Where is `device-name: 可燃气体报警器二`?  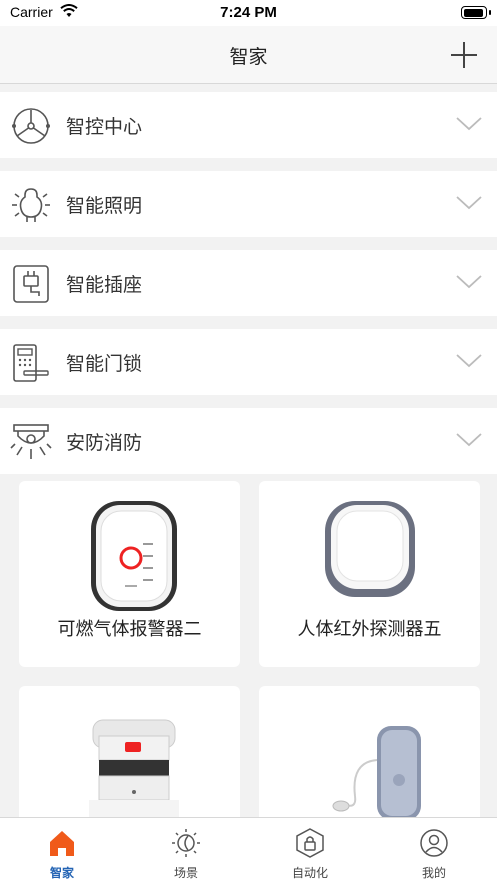
device-name: 可燃气体报警器二 is located at coordinates (129, 629).